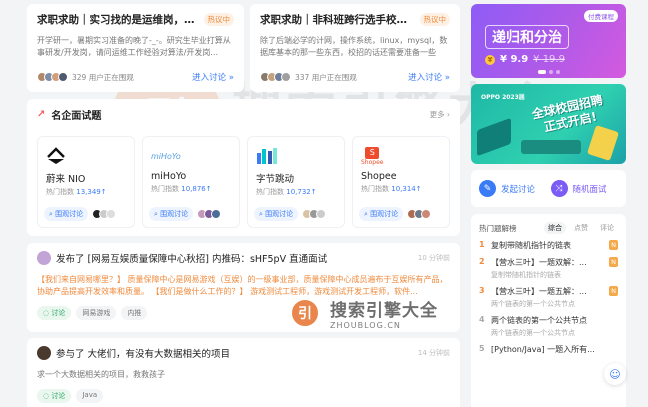  What do you see at coordinates (86, 156) in the screenshot?
I see `nio-logo-icon` at bounding box center [86, 156].